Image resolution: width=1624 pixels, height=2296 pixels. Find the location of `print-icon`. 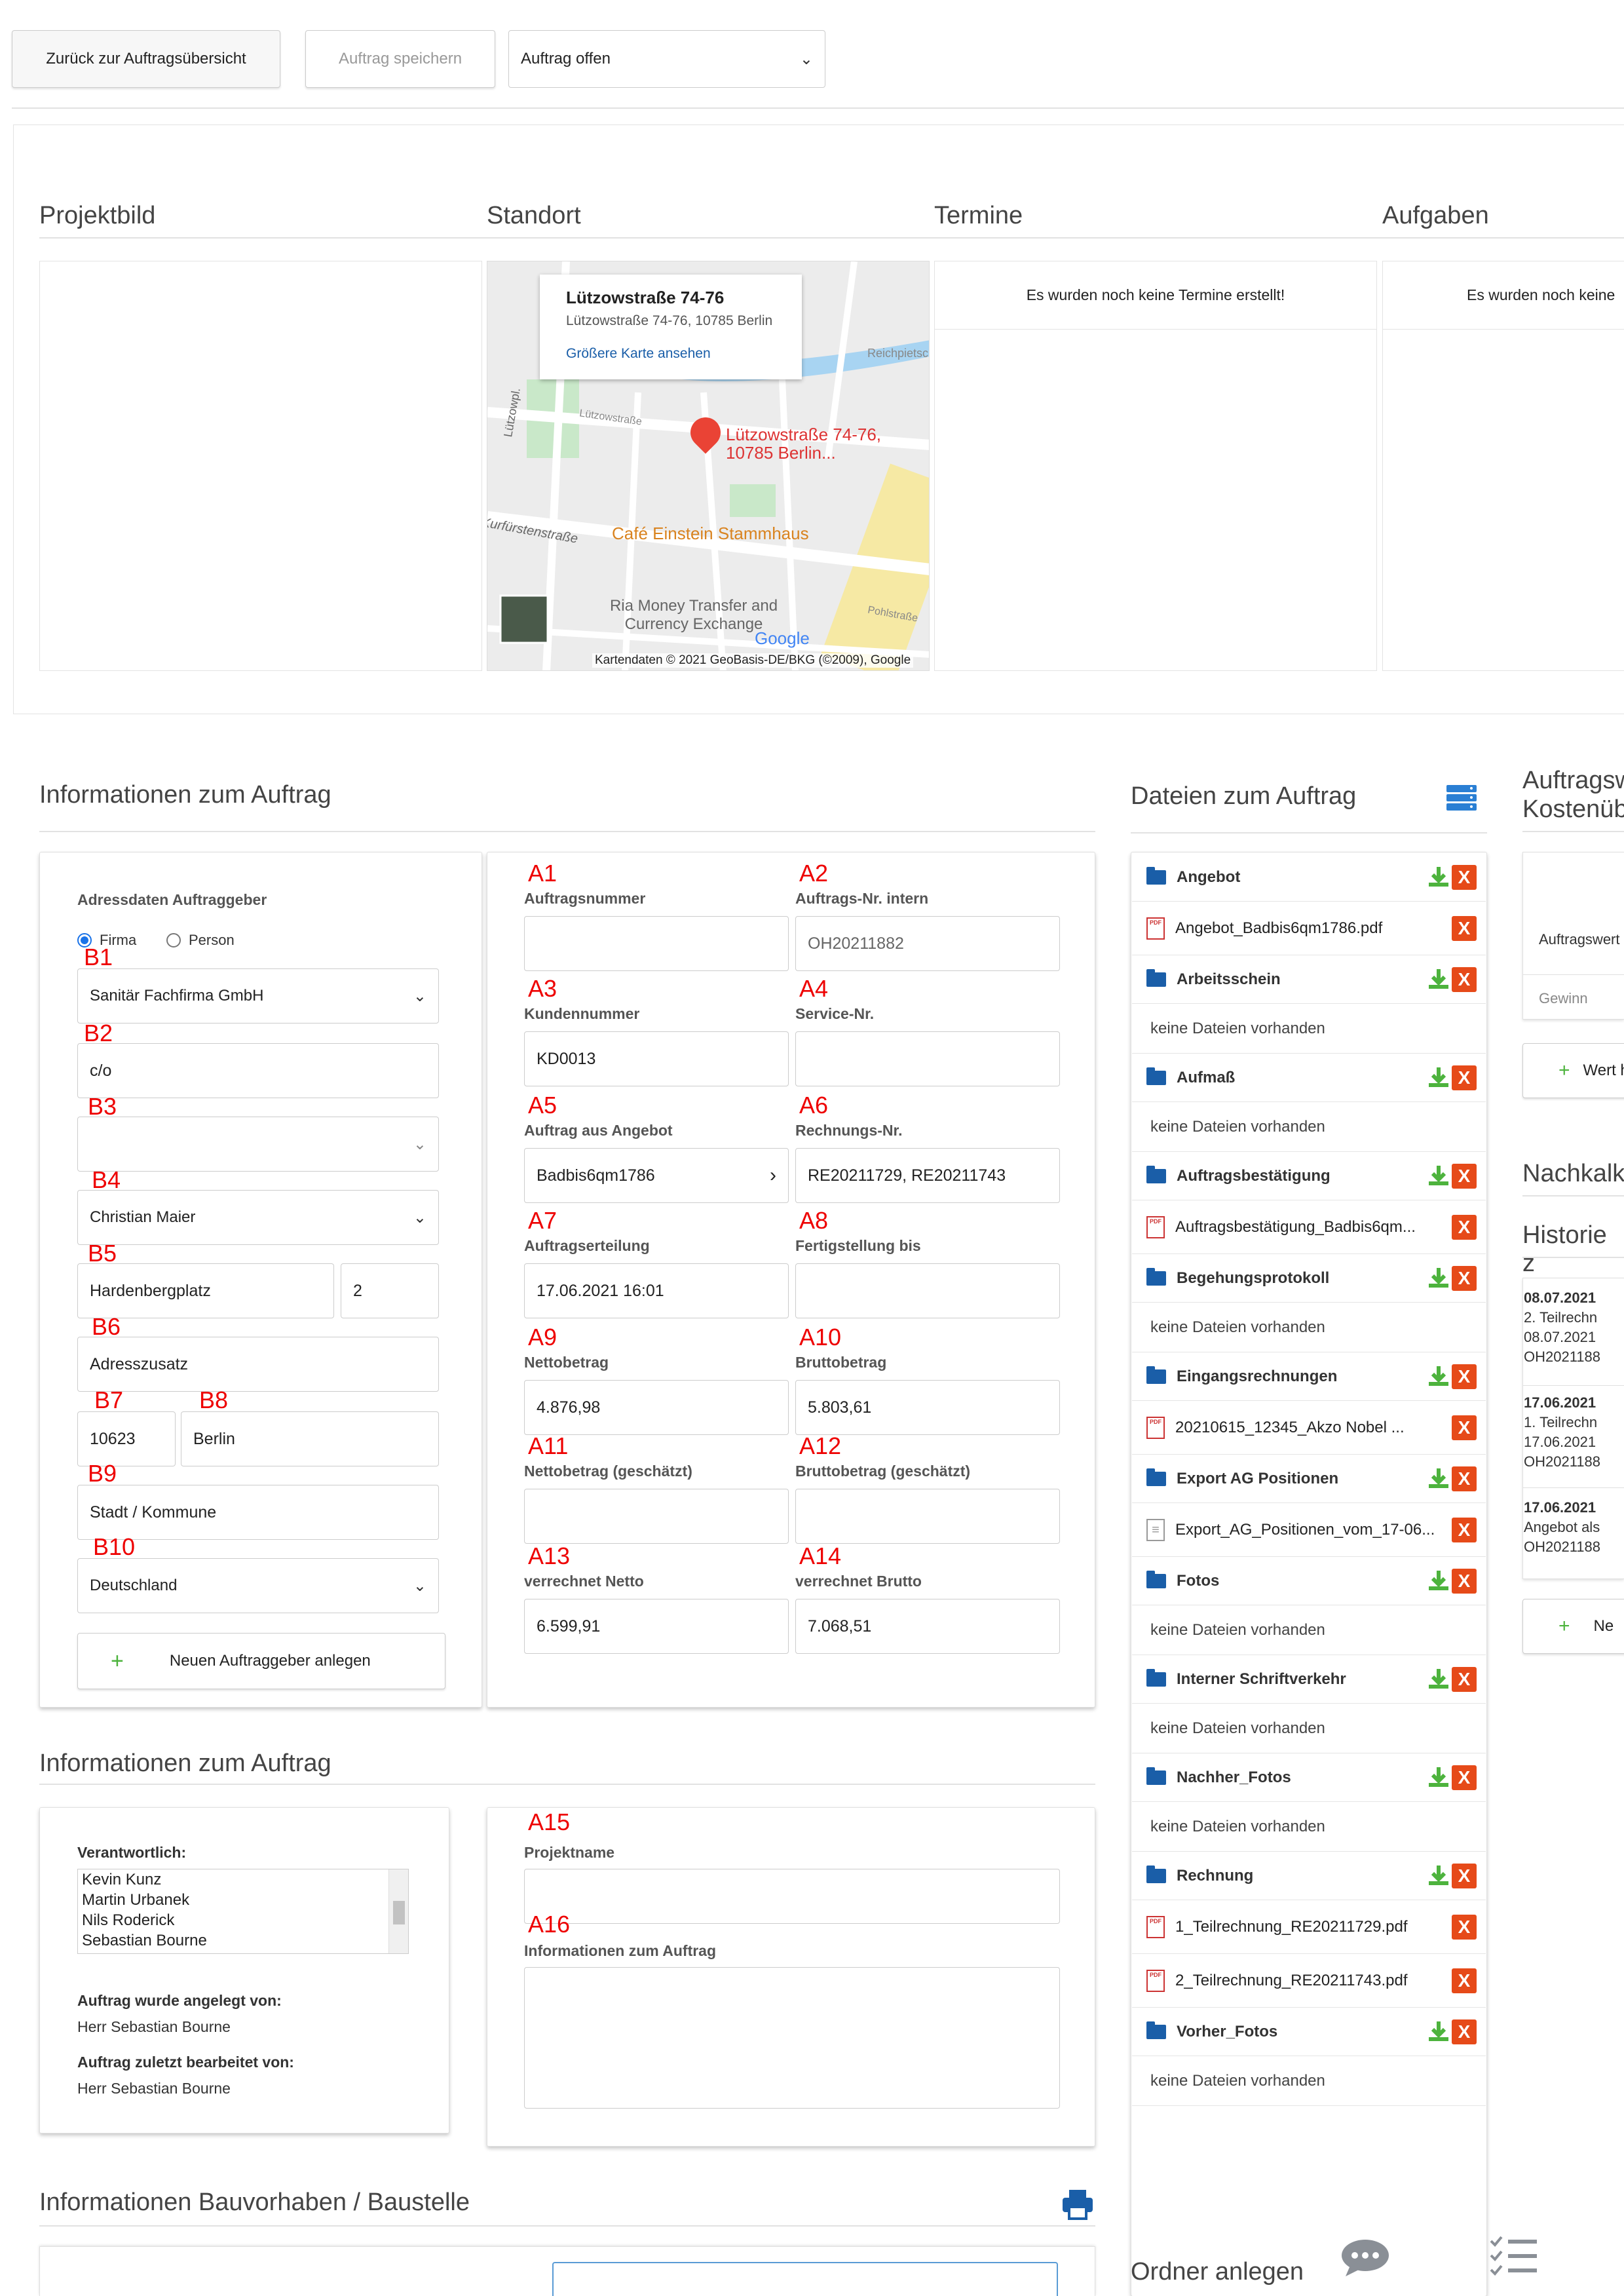

print-icon is located at coordinates (1077, 2204).